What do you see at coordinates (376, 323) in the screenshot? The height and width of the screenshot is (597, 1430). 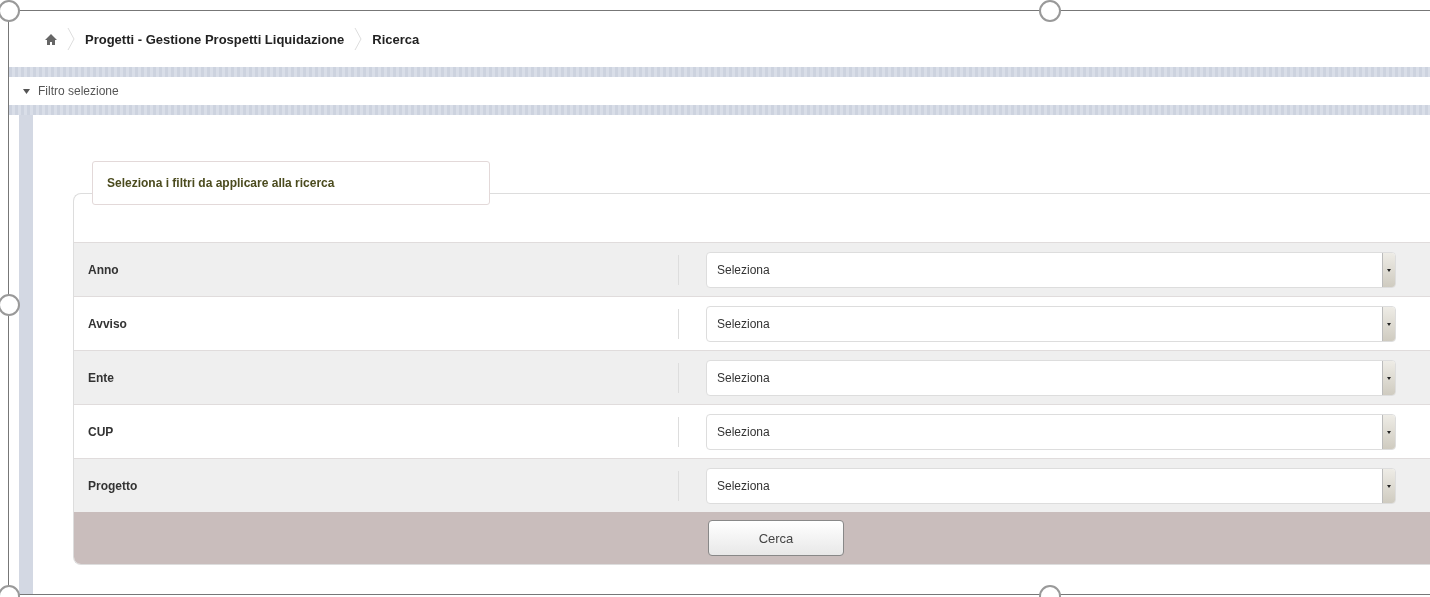 I see `field-label: Avviso` at bounding box center [376, 323].